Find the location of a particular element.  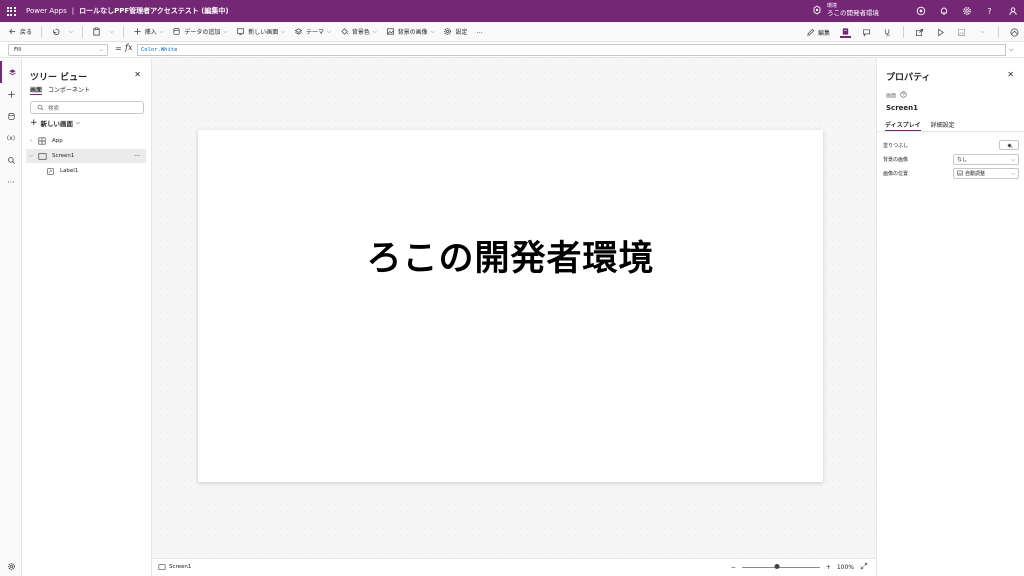

clipboard-icon is located at coordinates (96, 31).